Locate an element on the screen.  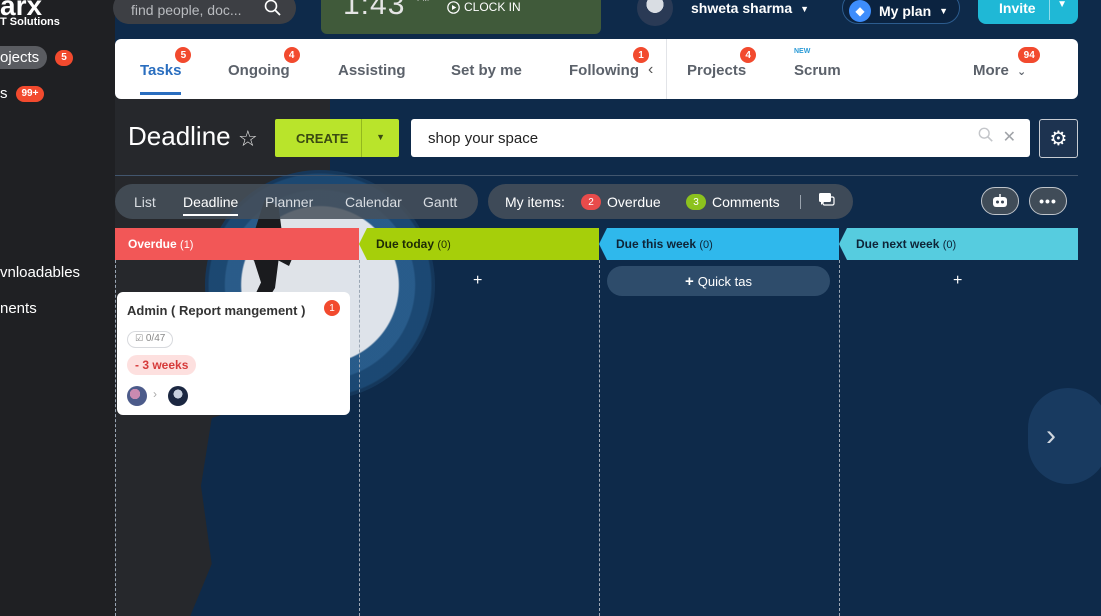
filter-search-input: shop your space ✕ is located at coordinates (720, 138).